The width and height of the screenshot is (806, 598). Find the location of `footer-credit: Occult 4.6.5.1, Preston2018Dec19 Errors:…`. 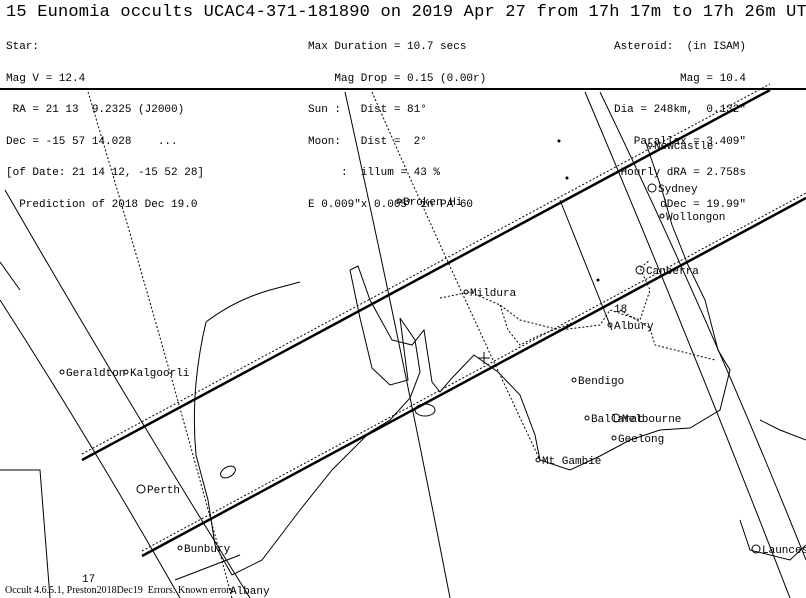

footer-credit: Occult 4.6.5.1, Preston2018Dec19 Errors:… is located at coordinates (119, 590).